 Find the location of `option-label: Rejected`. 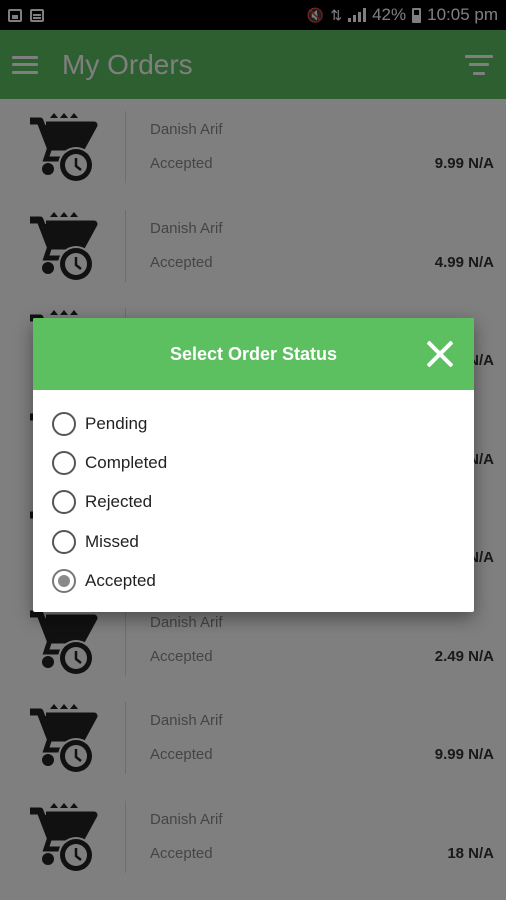

option-label: Rejected is located at coordinates (119, 502).